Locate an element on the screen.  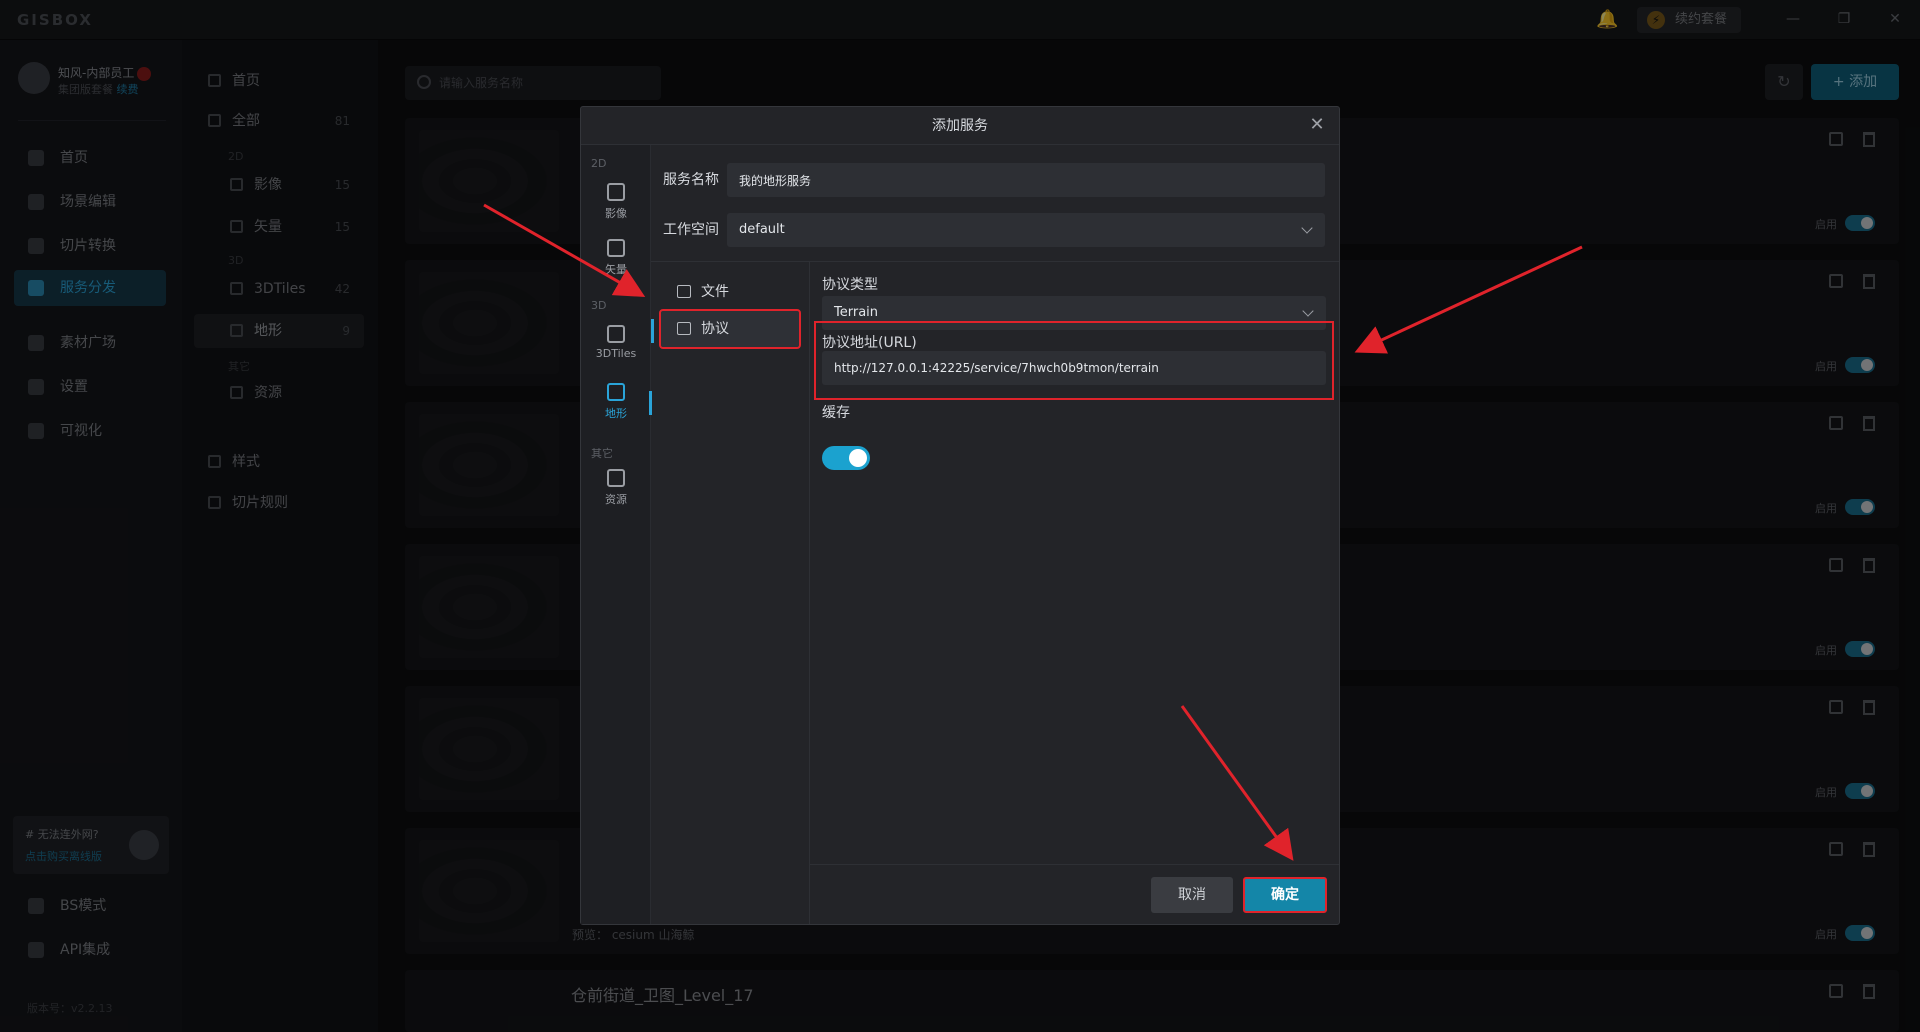
cube-icon is located at coordinates (616, 334).